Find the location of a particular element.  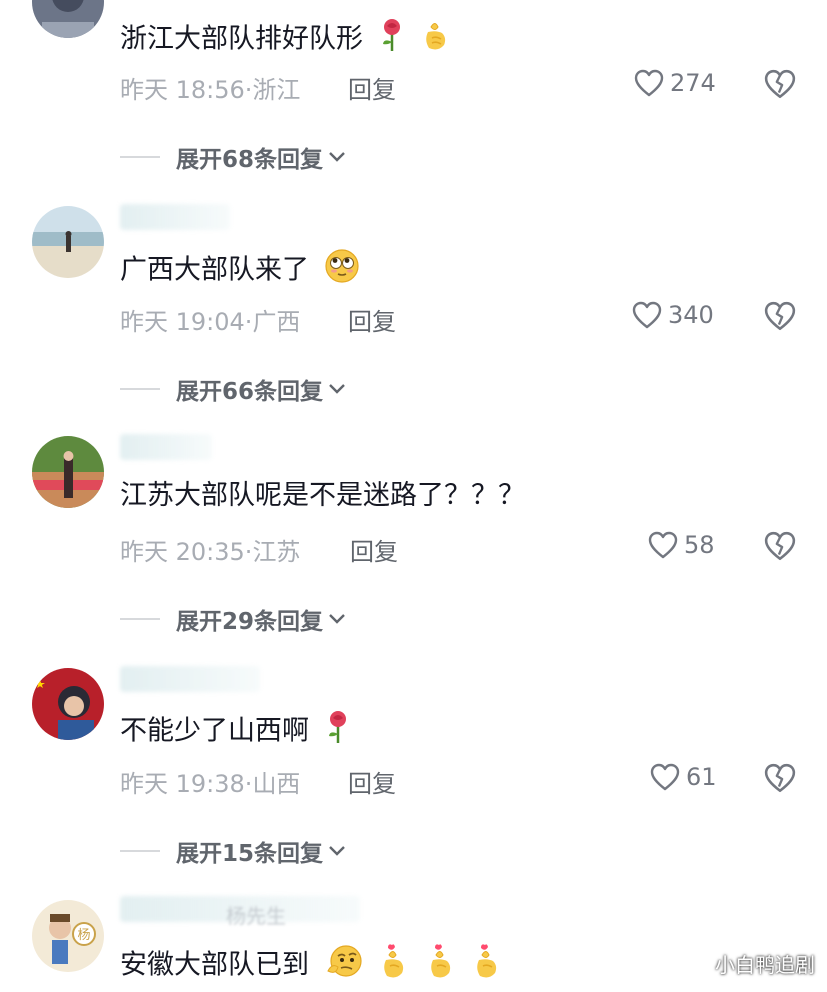

like-count: 274 is located at coordinates (693, 83).